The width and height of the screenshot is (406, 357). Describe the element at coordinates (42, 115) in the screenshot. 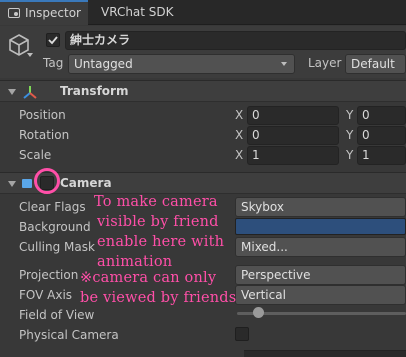

I see `position-label: Position` at that location.